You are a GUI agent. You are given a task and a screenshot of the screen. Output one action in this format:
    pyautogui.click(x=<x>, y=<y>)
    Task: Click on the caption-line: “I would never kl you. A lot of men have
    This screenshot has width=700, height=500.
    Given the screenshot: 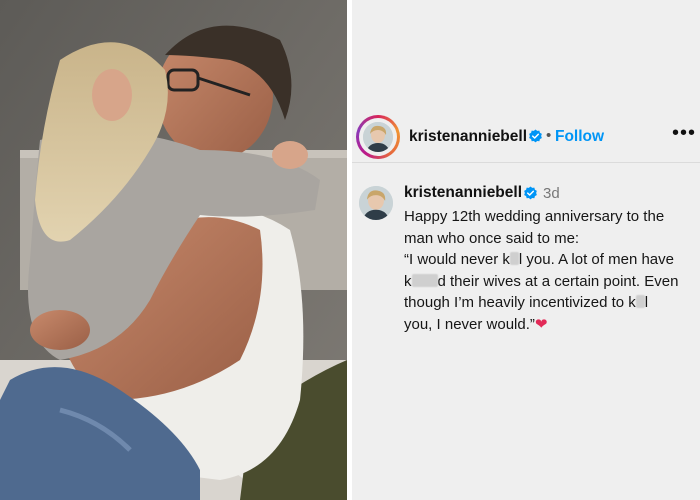 What is the action you would take?
    pyautogui.click(x=539, y=259)
    